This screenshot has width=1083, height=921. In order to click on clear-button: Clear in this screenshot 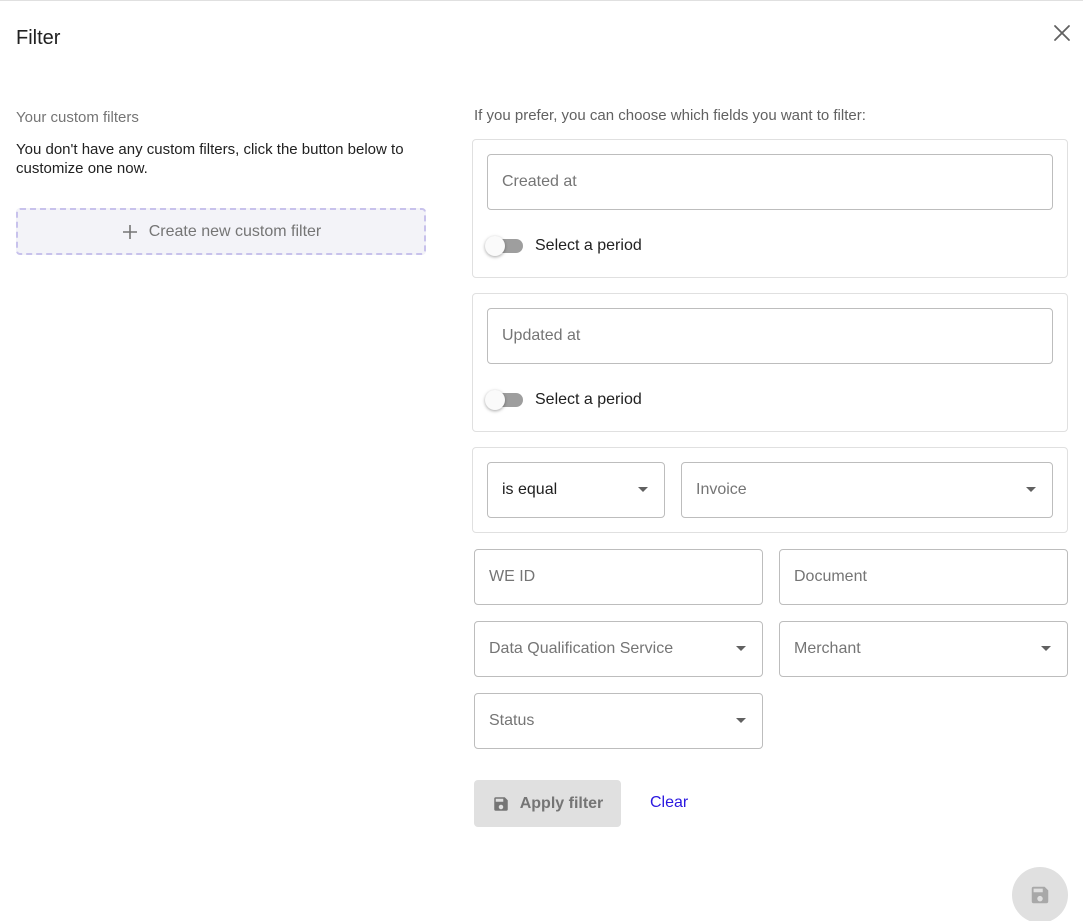, I will do `click(669, 803)`.